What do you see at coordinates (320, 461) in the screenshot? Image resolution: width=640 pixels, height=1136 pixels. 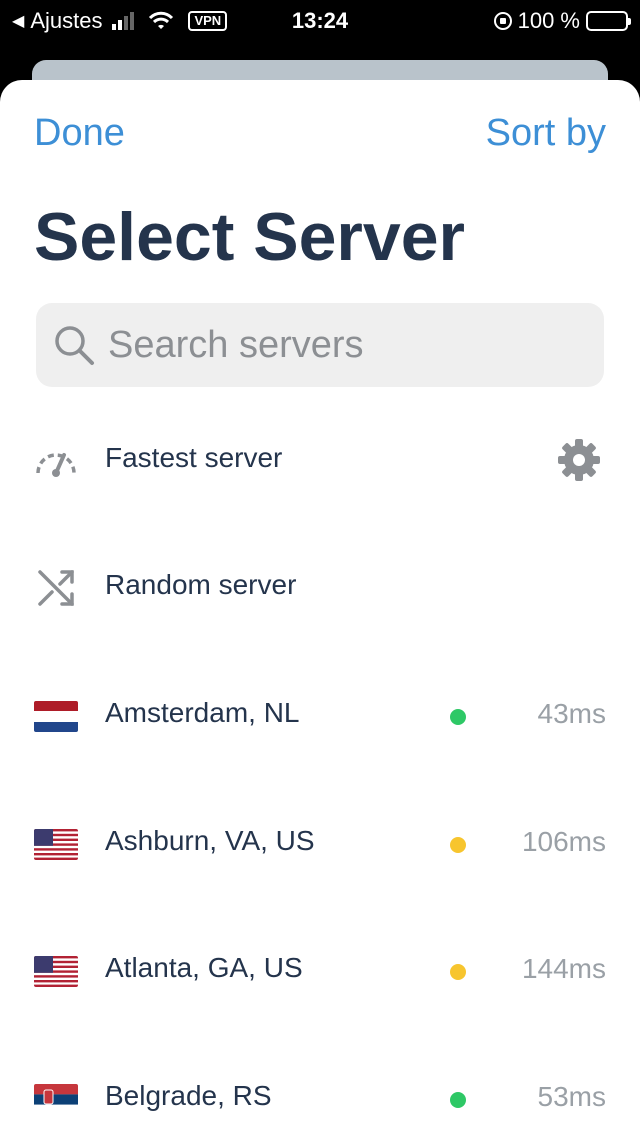 I see `fastest-server-row: Fastest server` at bounding box center [320, 461].